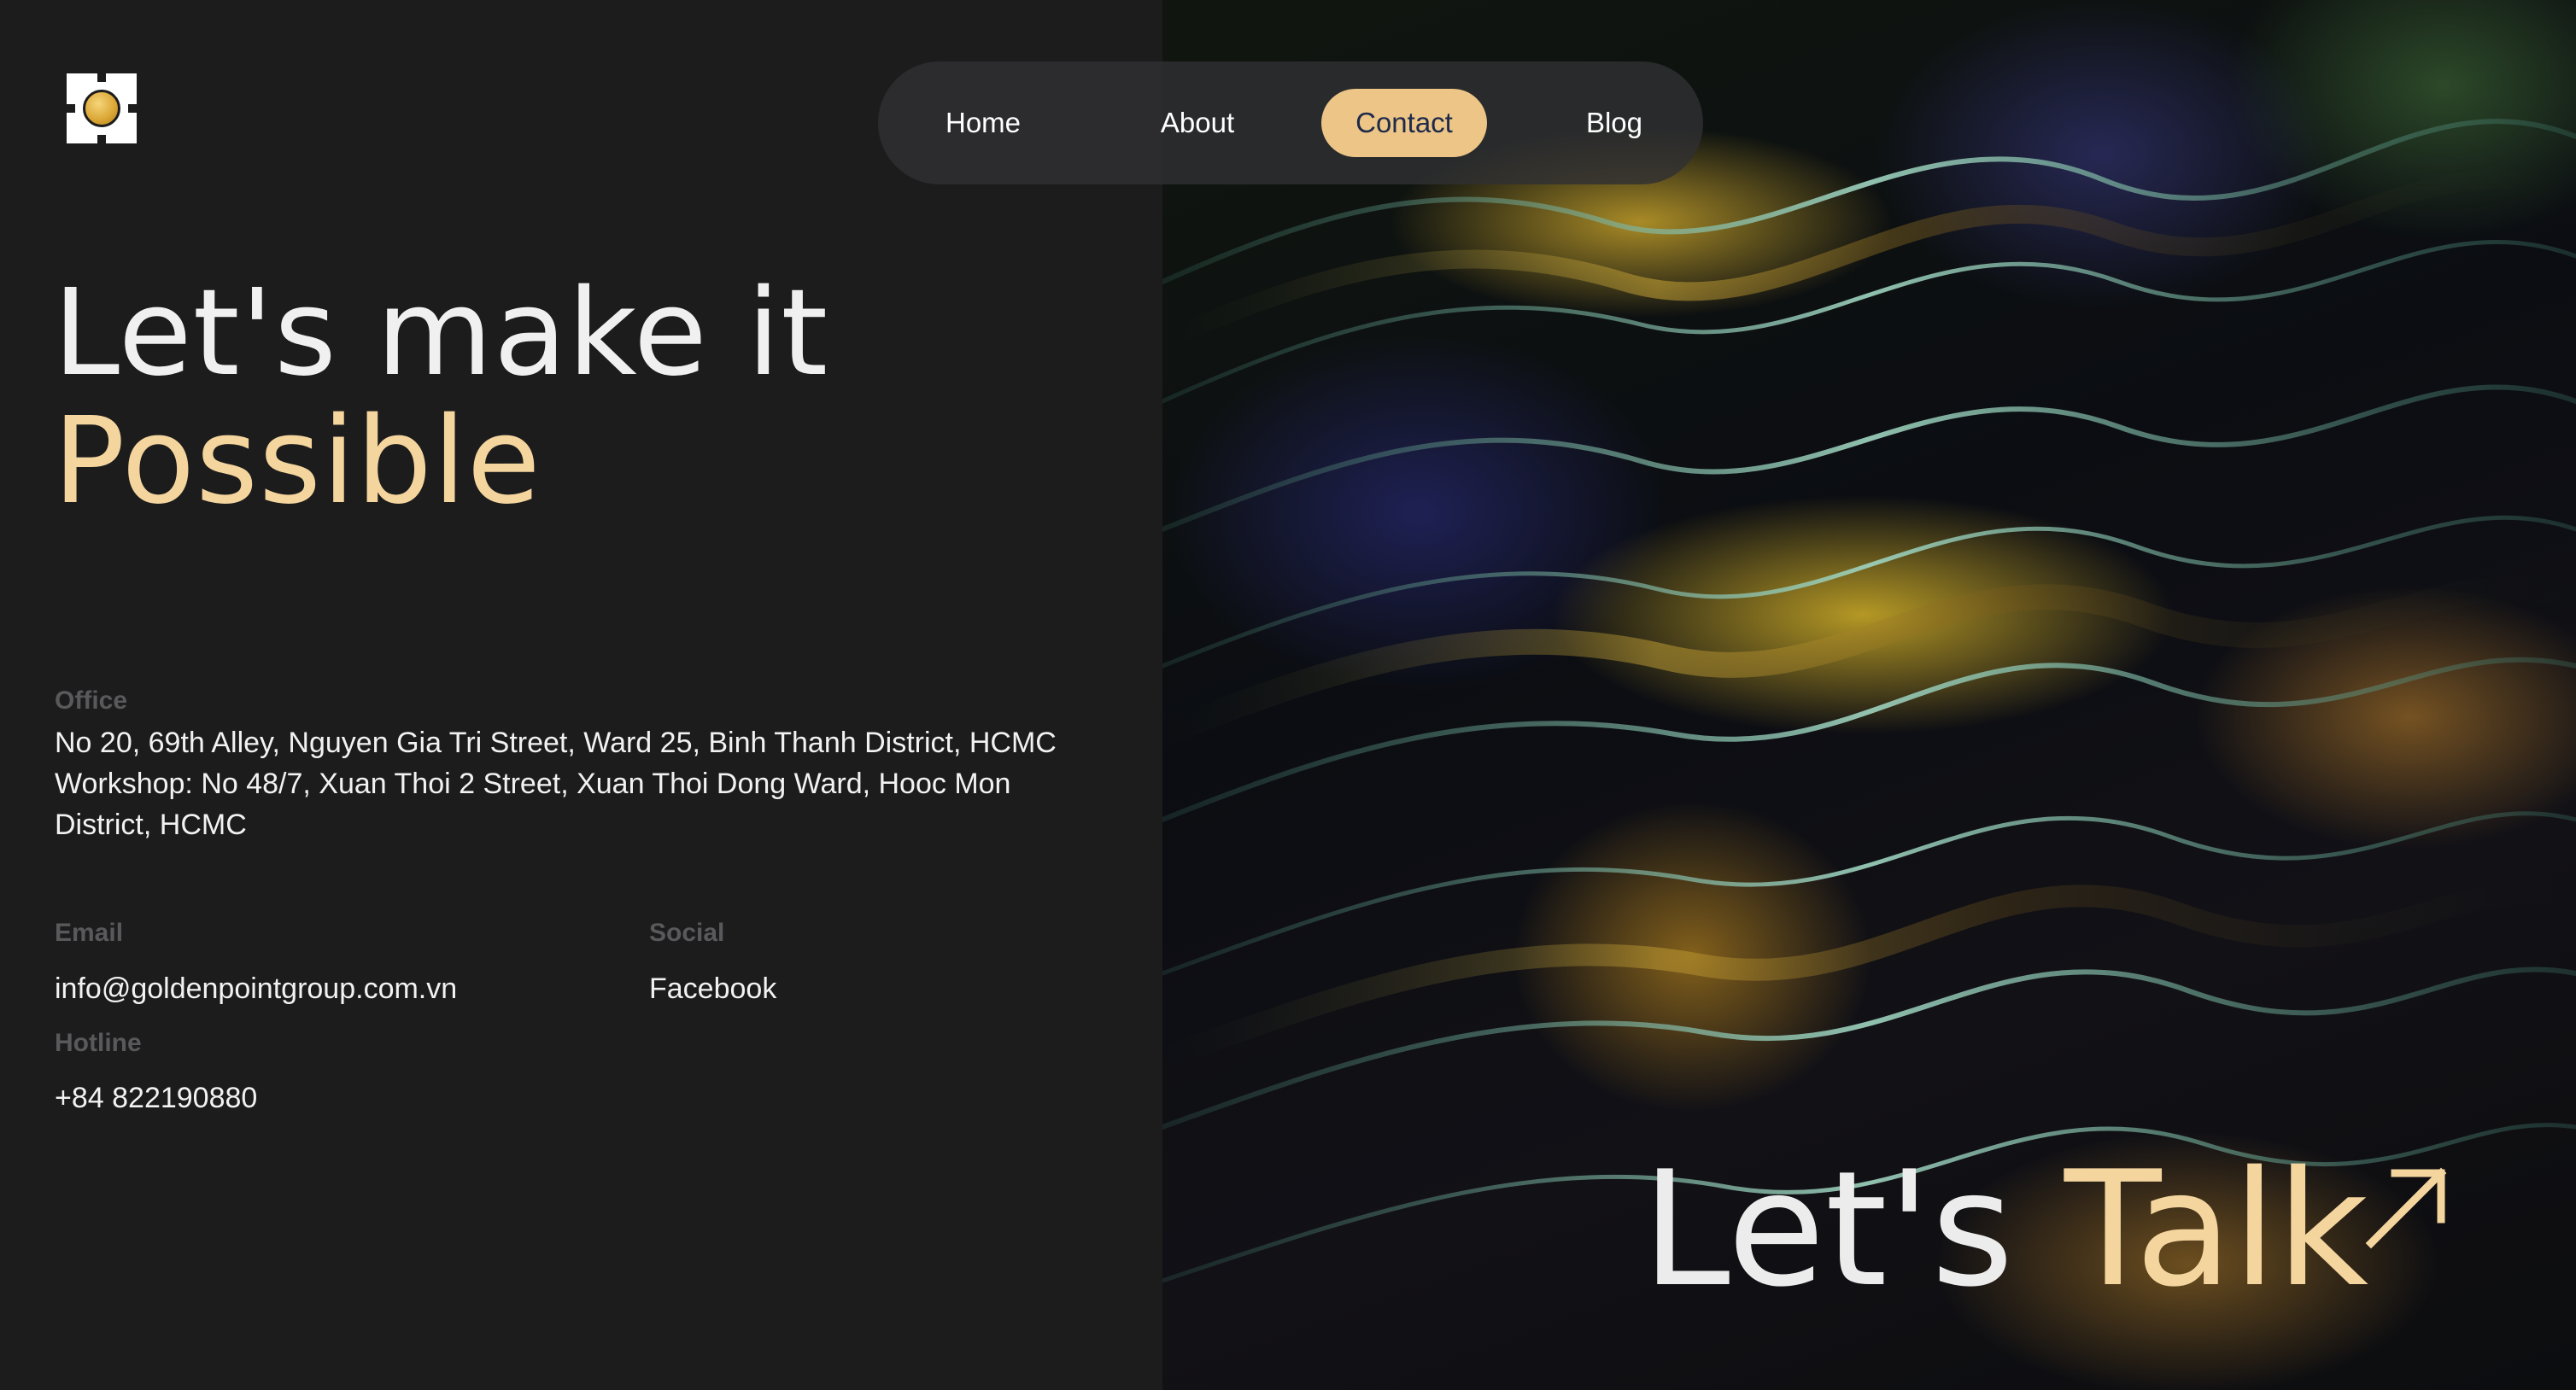 The height and width of the screenshot is (1390, 2576). Describe the element at coordinates (98, 1043) in the screenshot. I see `hotline-label: Hotline` at that location.